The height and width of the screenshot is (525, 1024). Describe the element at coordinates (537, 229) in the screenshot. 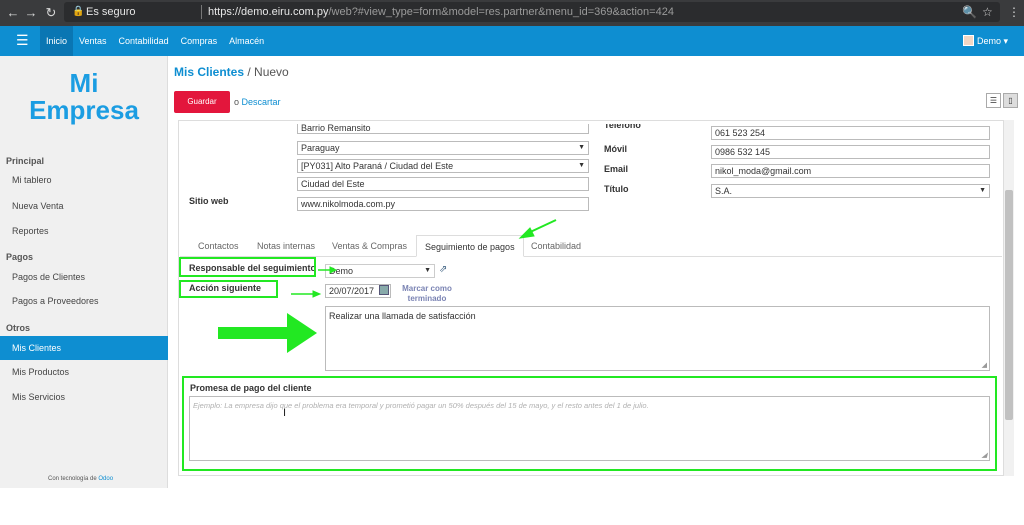

I see `arrow-to-tab` at that location.